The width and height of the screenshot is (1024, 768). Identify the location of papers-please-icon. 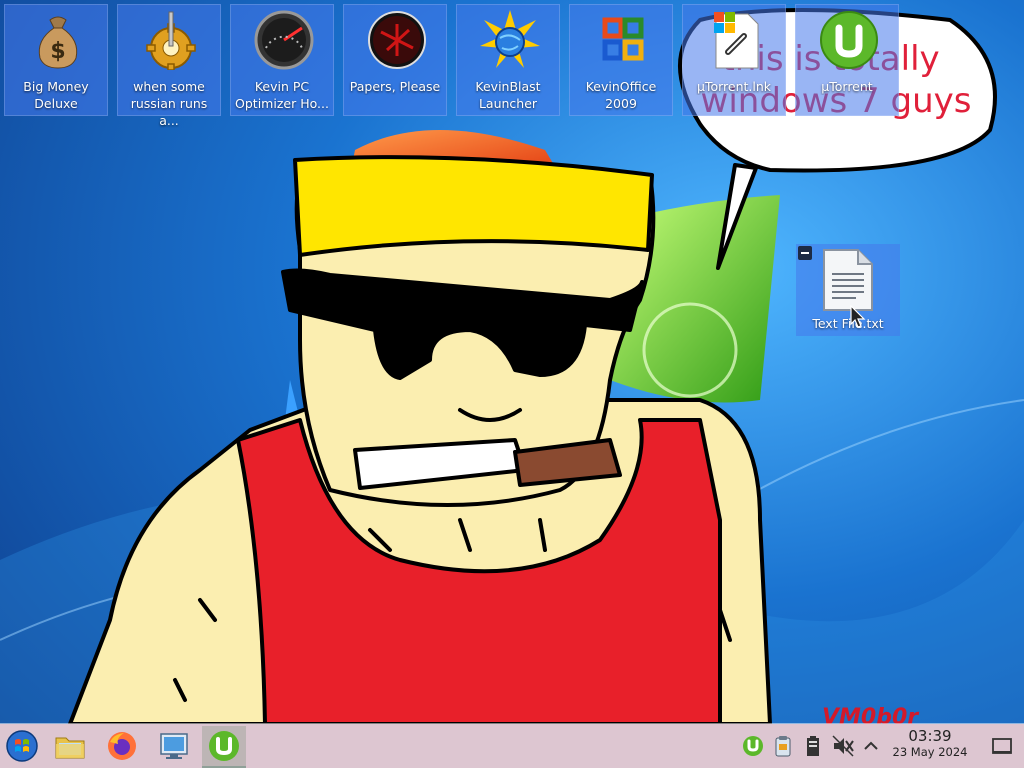
(397, 40).